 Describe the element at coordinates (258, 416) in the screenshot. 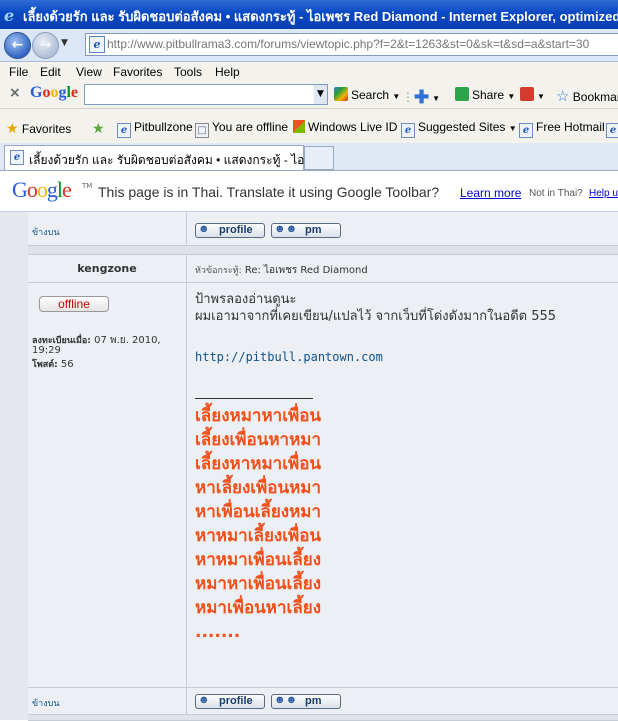

I see `signature-line: เลี้ยงหมาหาเพื่อน` at that location.